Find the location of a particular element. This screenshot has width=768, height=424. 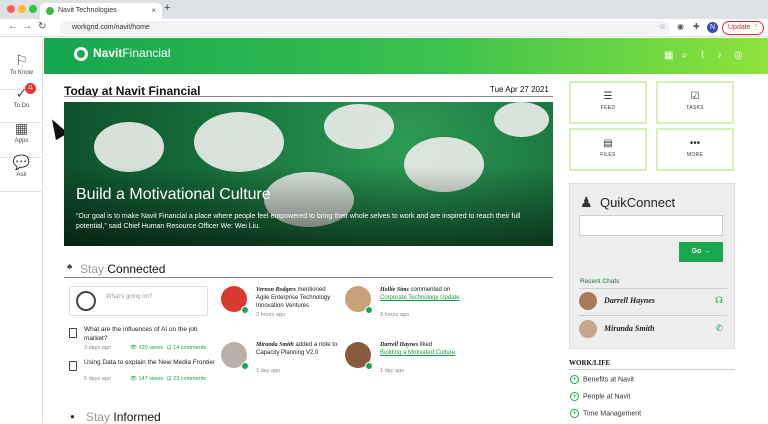

chat-bubble-icon: 💬 is located at coordinates (21, 162).